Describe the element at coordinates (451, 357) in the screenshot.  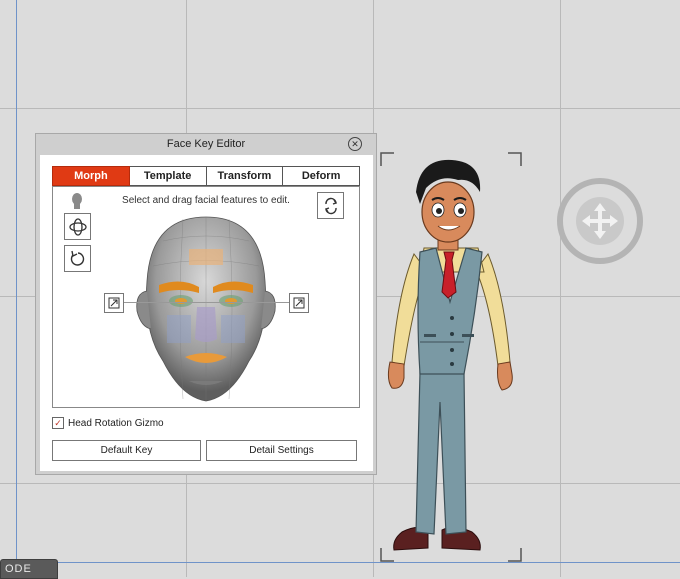
I see `character-figure` at that location.